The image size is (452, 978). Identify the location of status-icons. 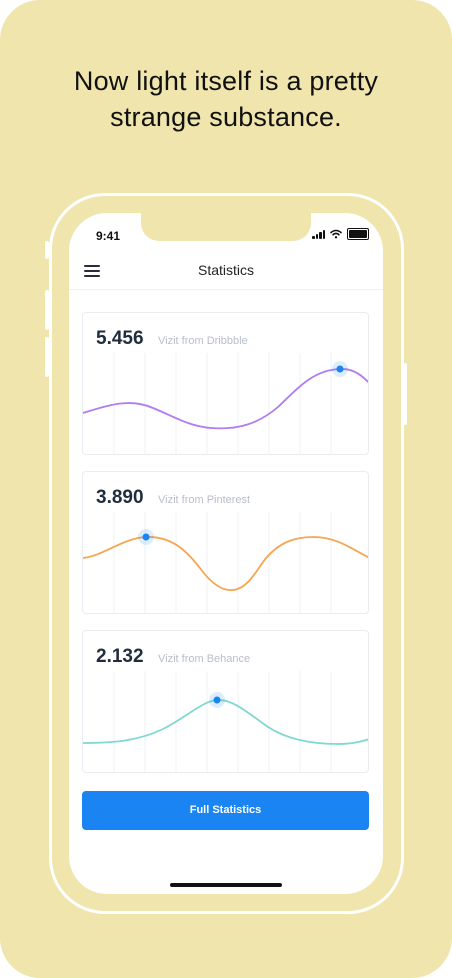
(340, 234).